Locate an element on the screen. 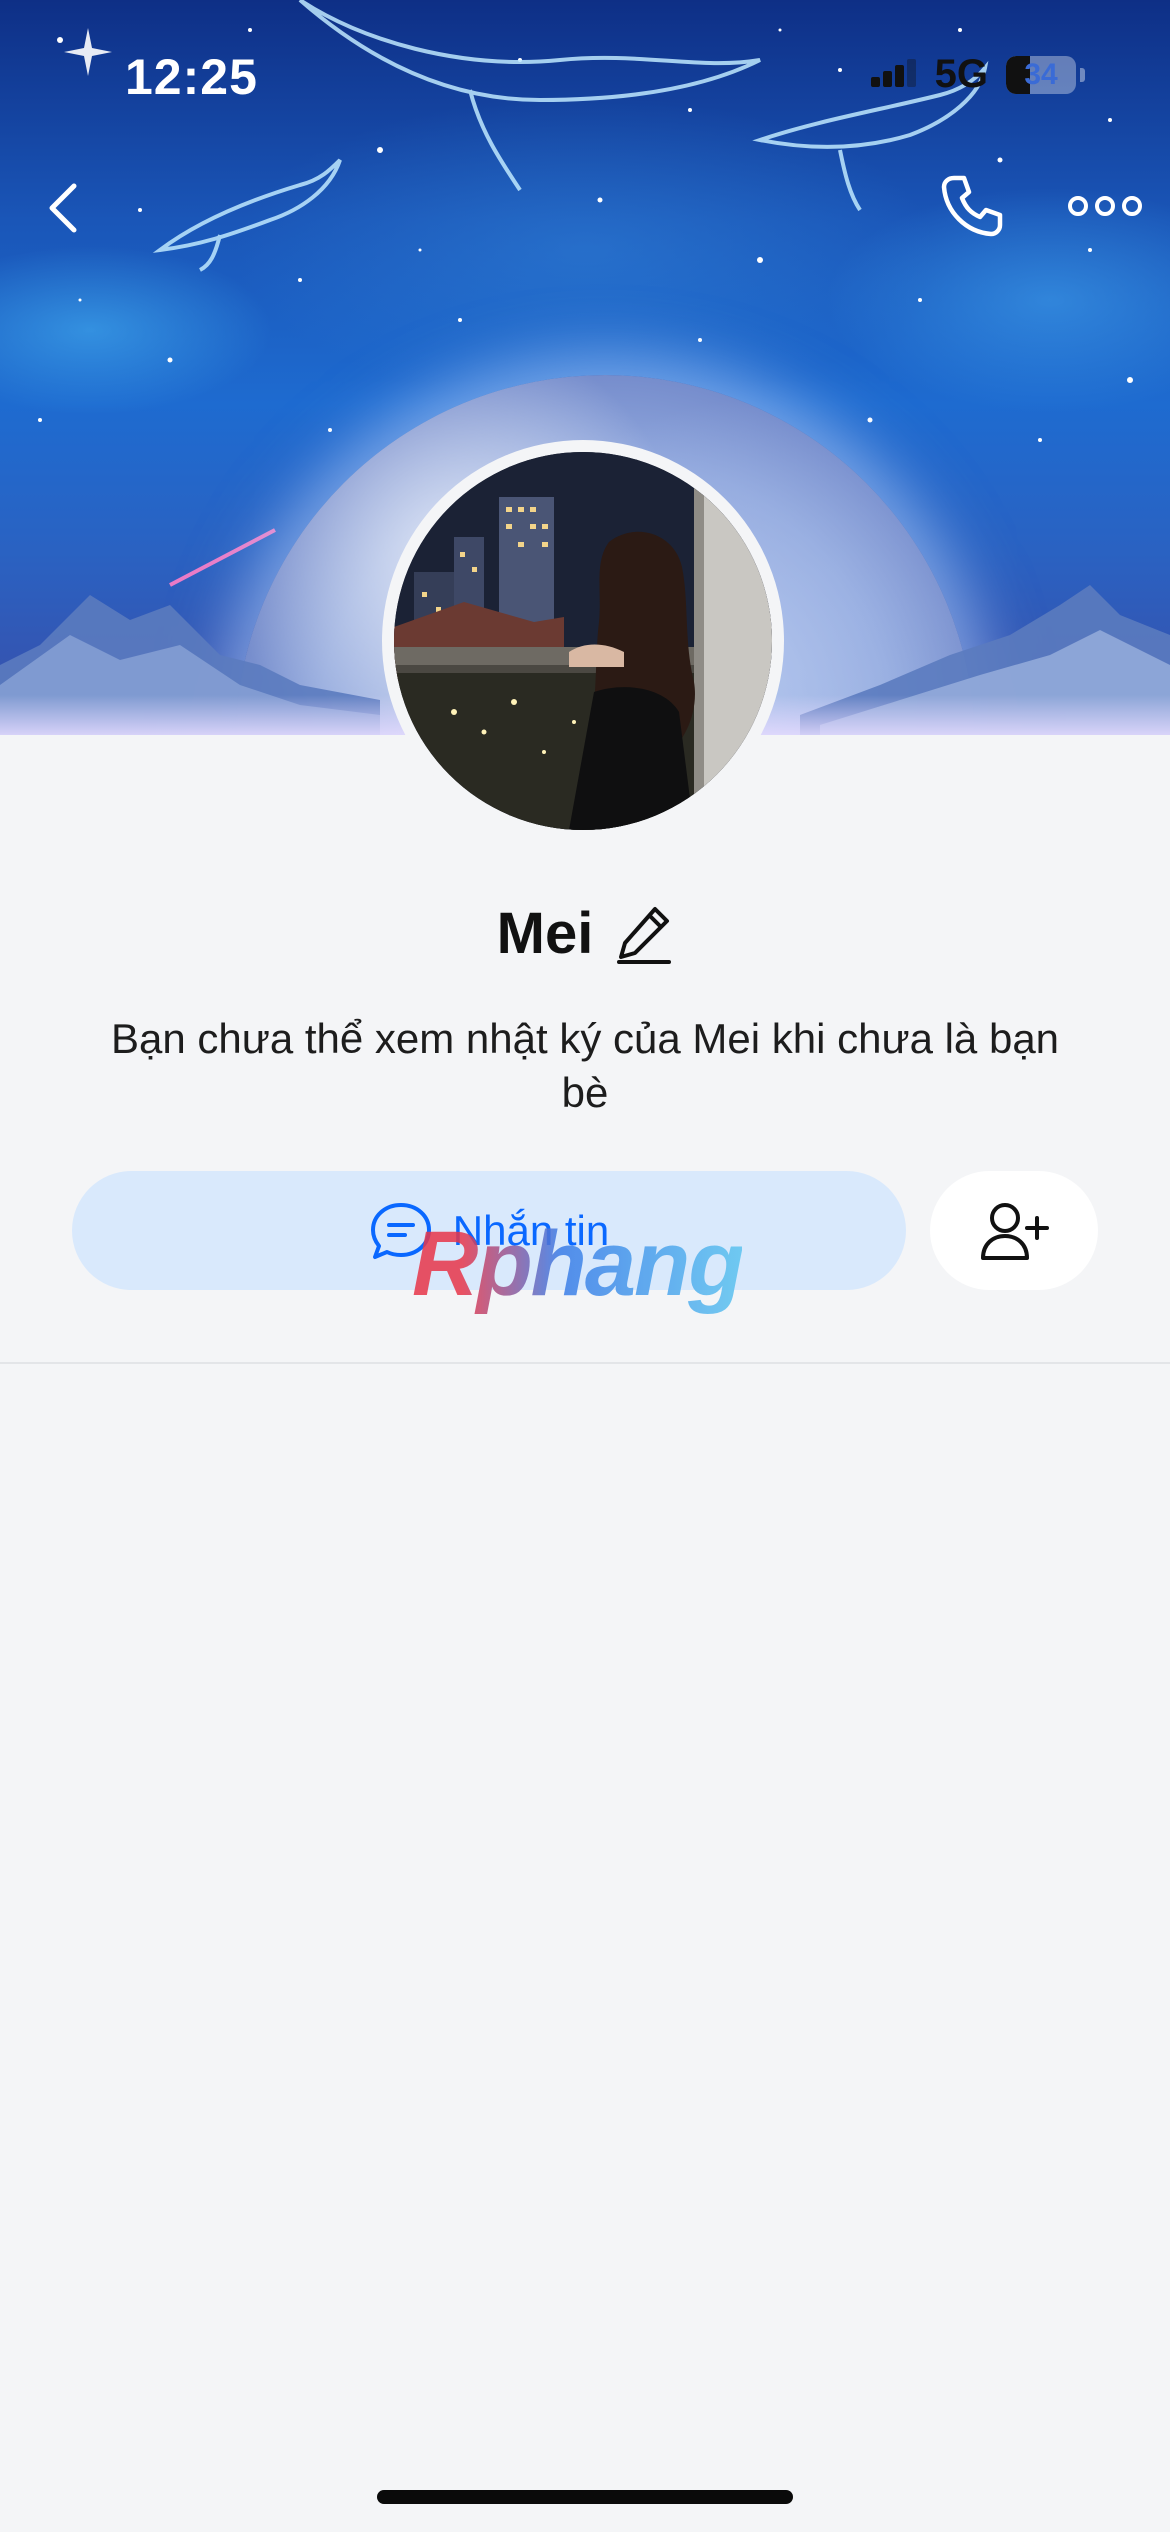 The image size is (1170, 2532). profile-name: Mei is located at coordinates (545, 933).